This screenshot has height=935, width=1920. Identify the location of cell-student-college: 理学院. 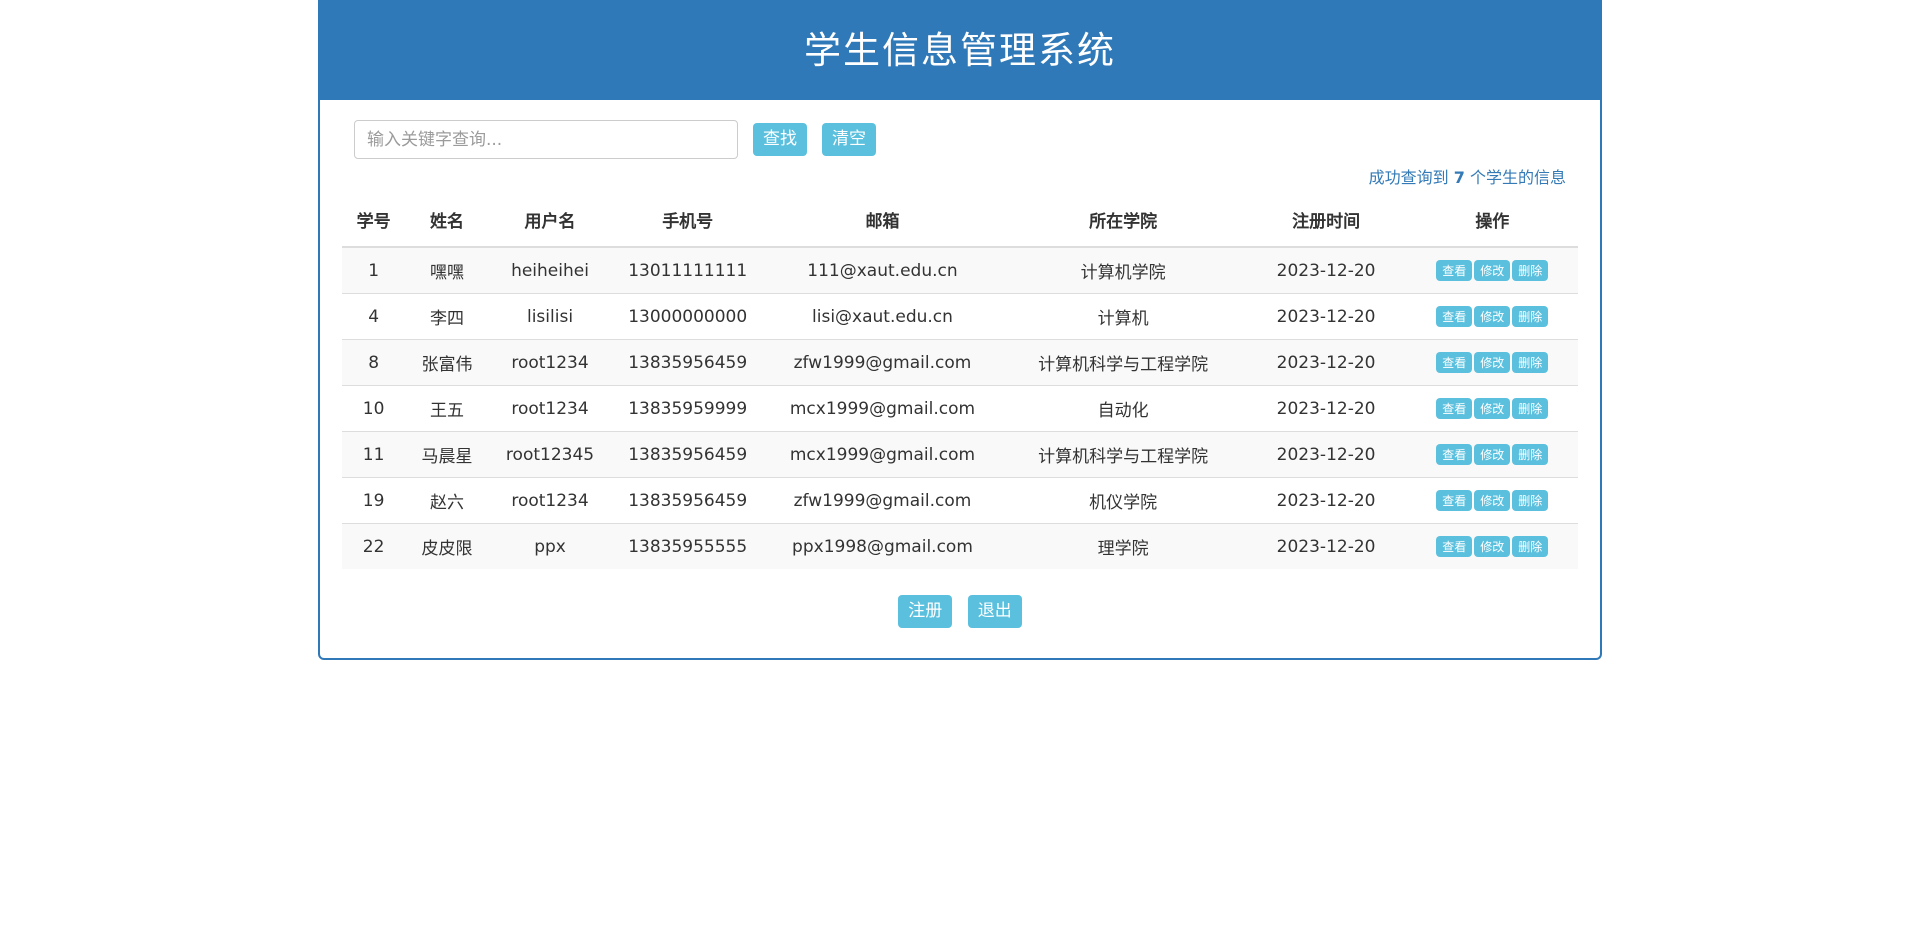
(1123, 546).